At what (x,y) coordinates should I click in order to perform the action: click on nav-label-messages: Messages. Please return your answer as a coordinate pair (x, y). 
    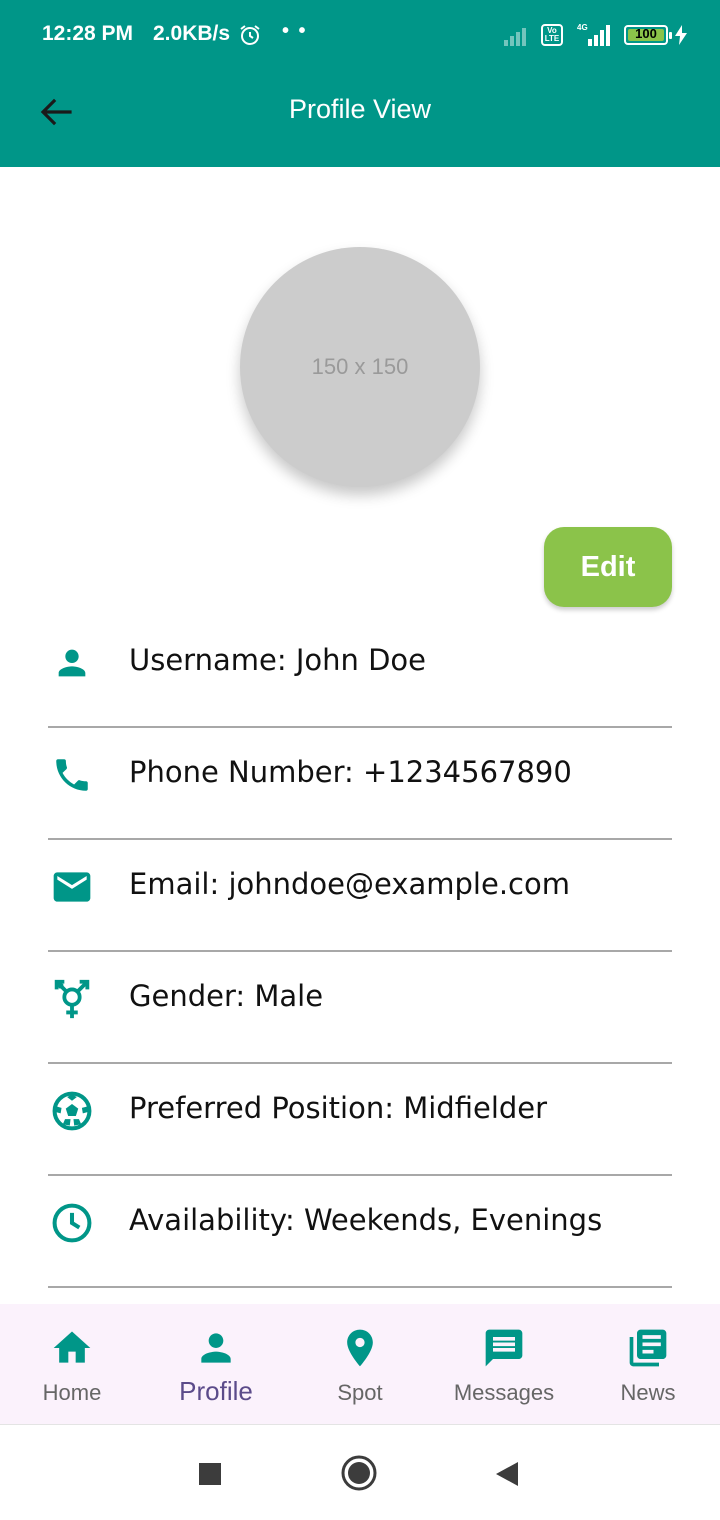
    Looking at the image, I should click on (504, 1392).